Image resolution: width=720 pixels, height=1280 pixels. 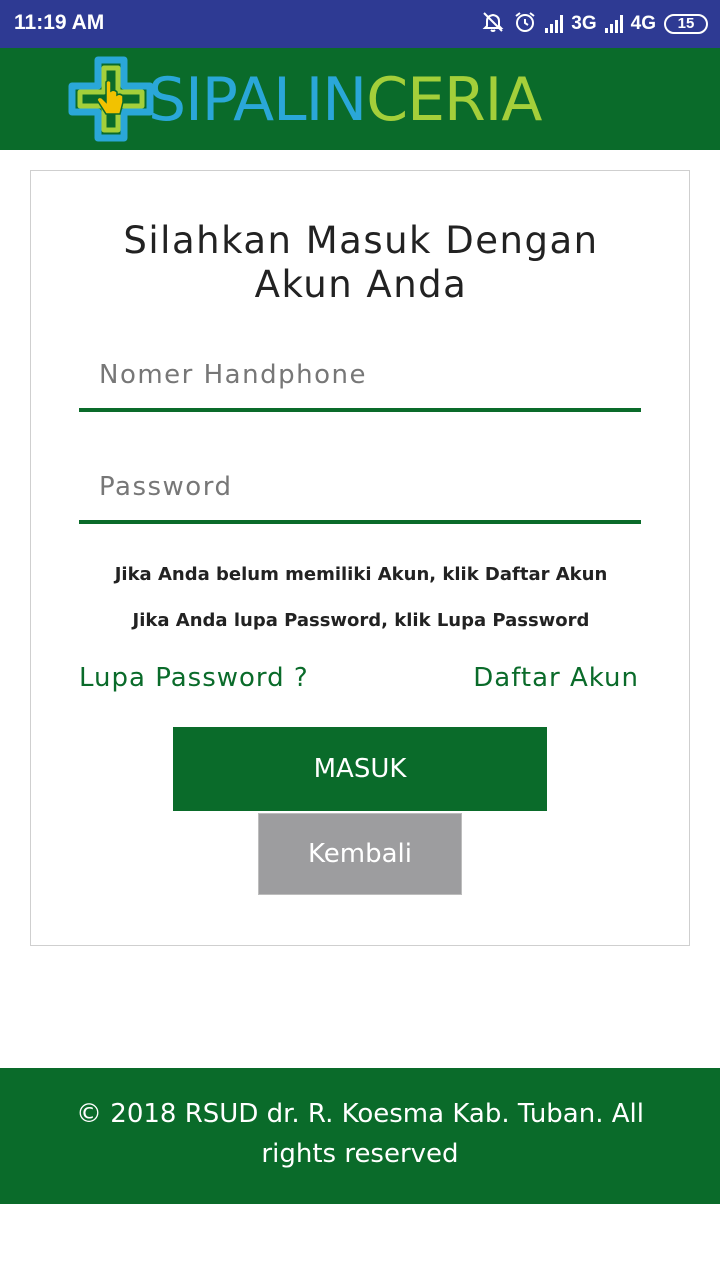 What do you see at coordinates (360, 854) in the screenshot?
I see `back-button: Kembali` at bounding box center [360, 854].